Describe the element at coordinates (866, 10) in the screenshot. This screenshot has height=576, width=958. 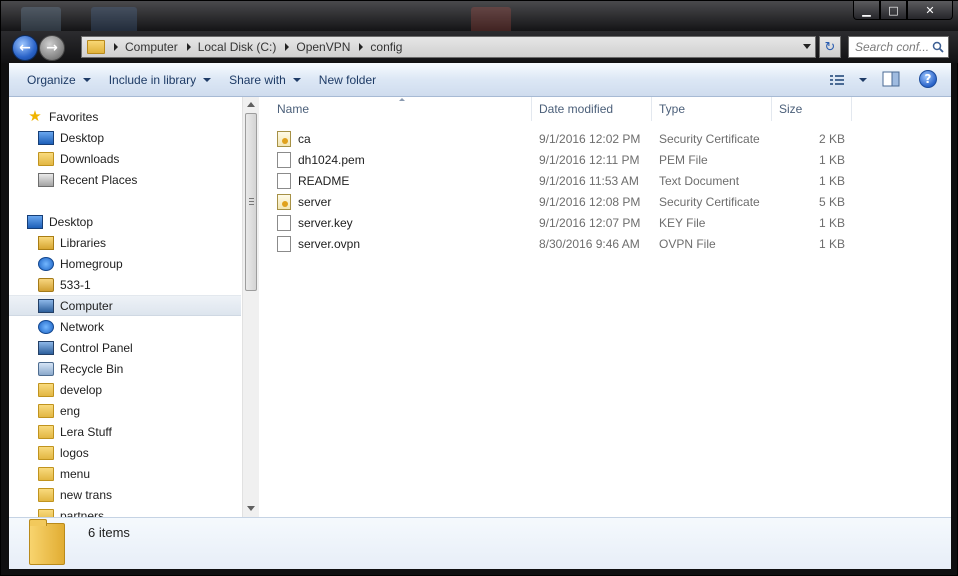
I see `minimize-button: ▁` at that location.